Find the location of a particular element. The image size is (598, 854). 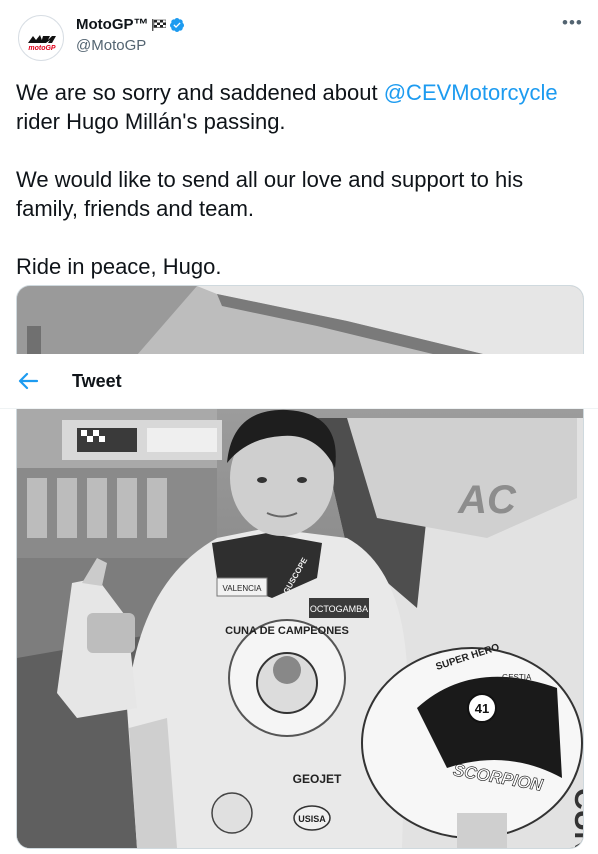

display-name: MotoGP™ is located at coordinates (130, 25).